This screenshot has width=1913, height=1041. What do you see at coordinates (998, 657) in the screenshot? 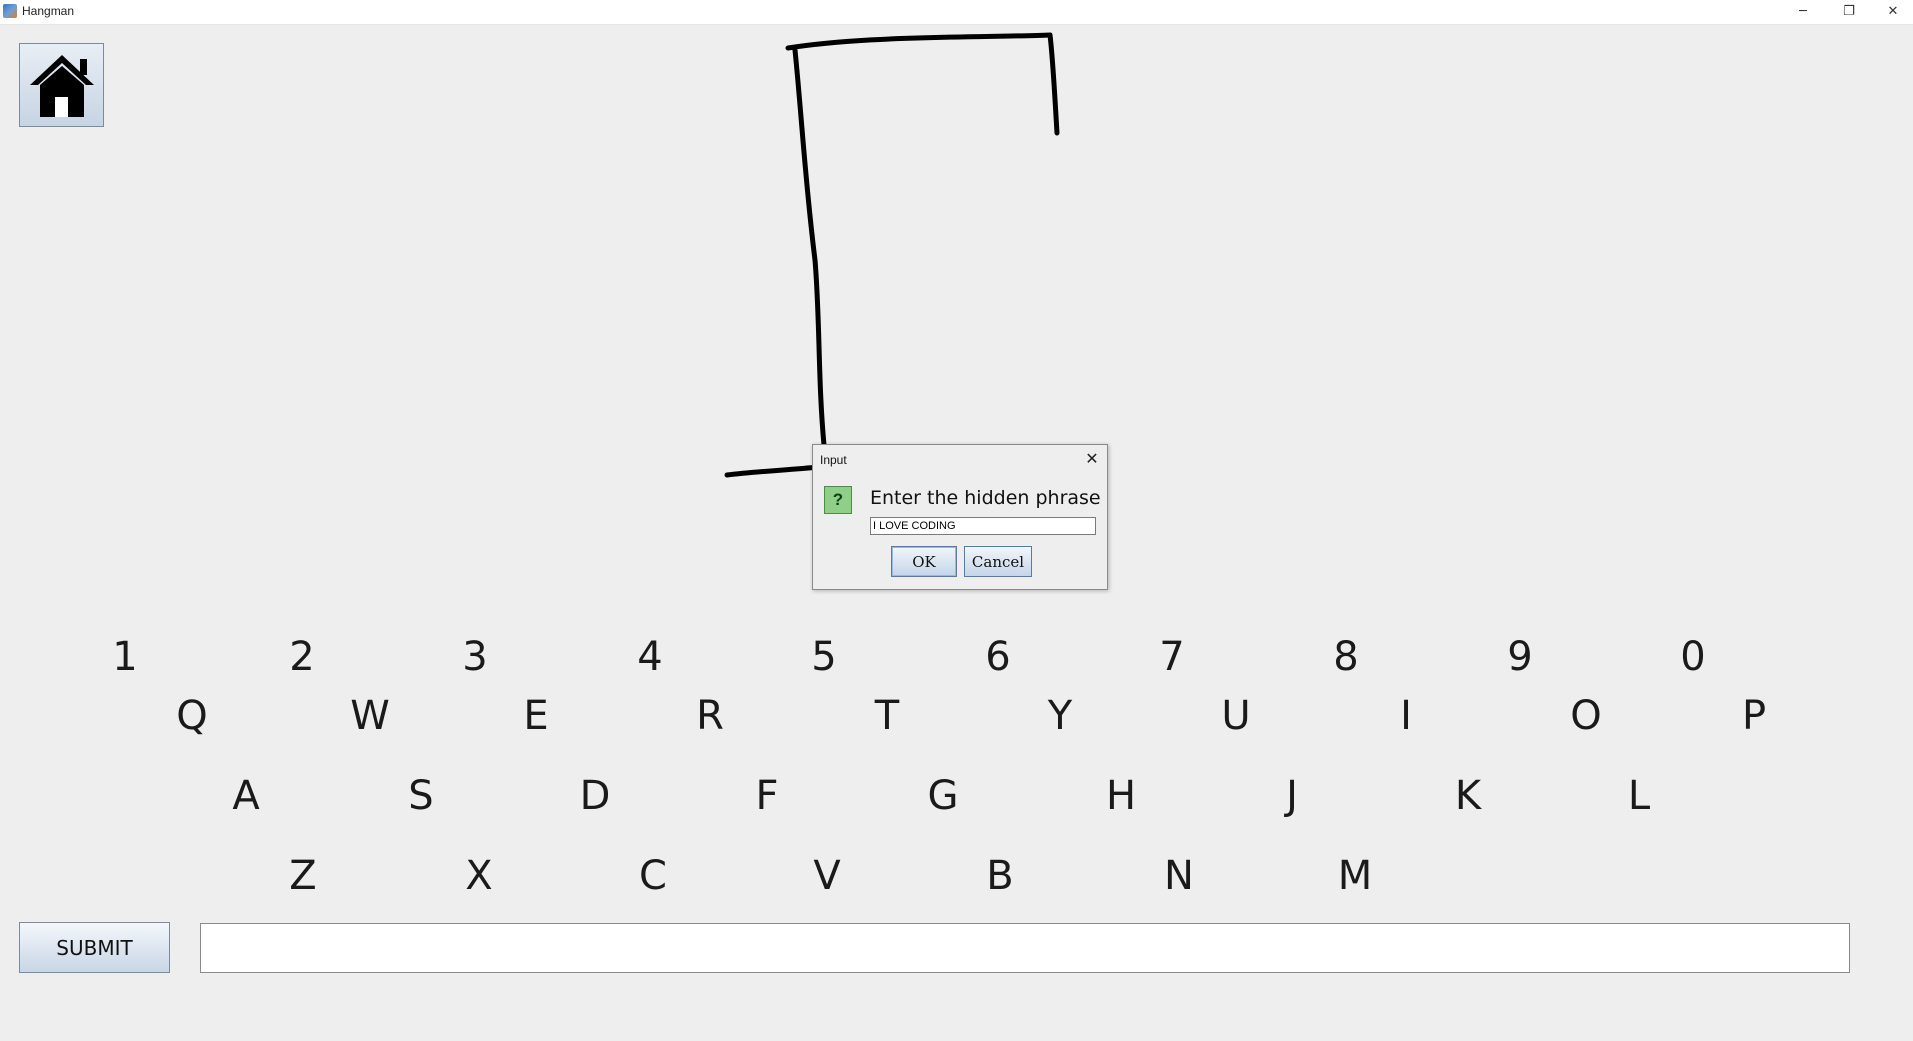
I see `key-6: 6` at bounding box center [998, 657].